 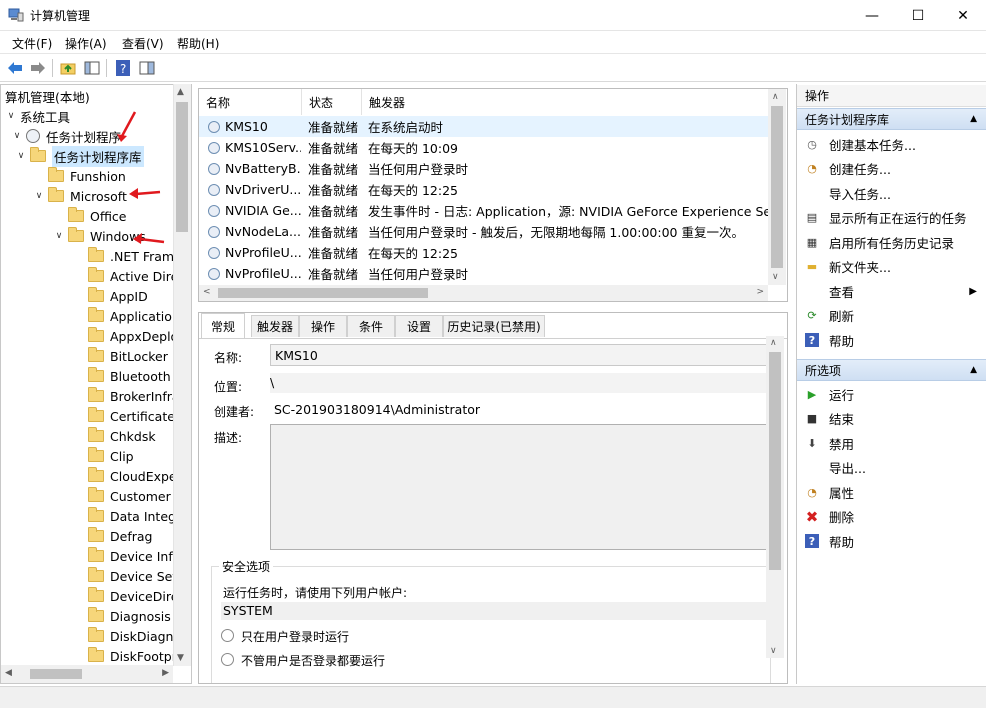 I want to click on table-row: NvBatteryB... 准备就绪 当任何用户登录时, so click(x=485, y=168).